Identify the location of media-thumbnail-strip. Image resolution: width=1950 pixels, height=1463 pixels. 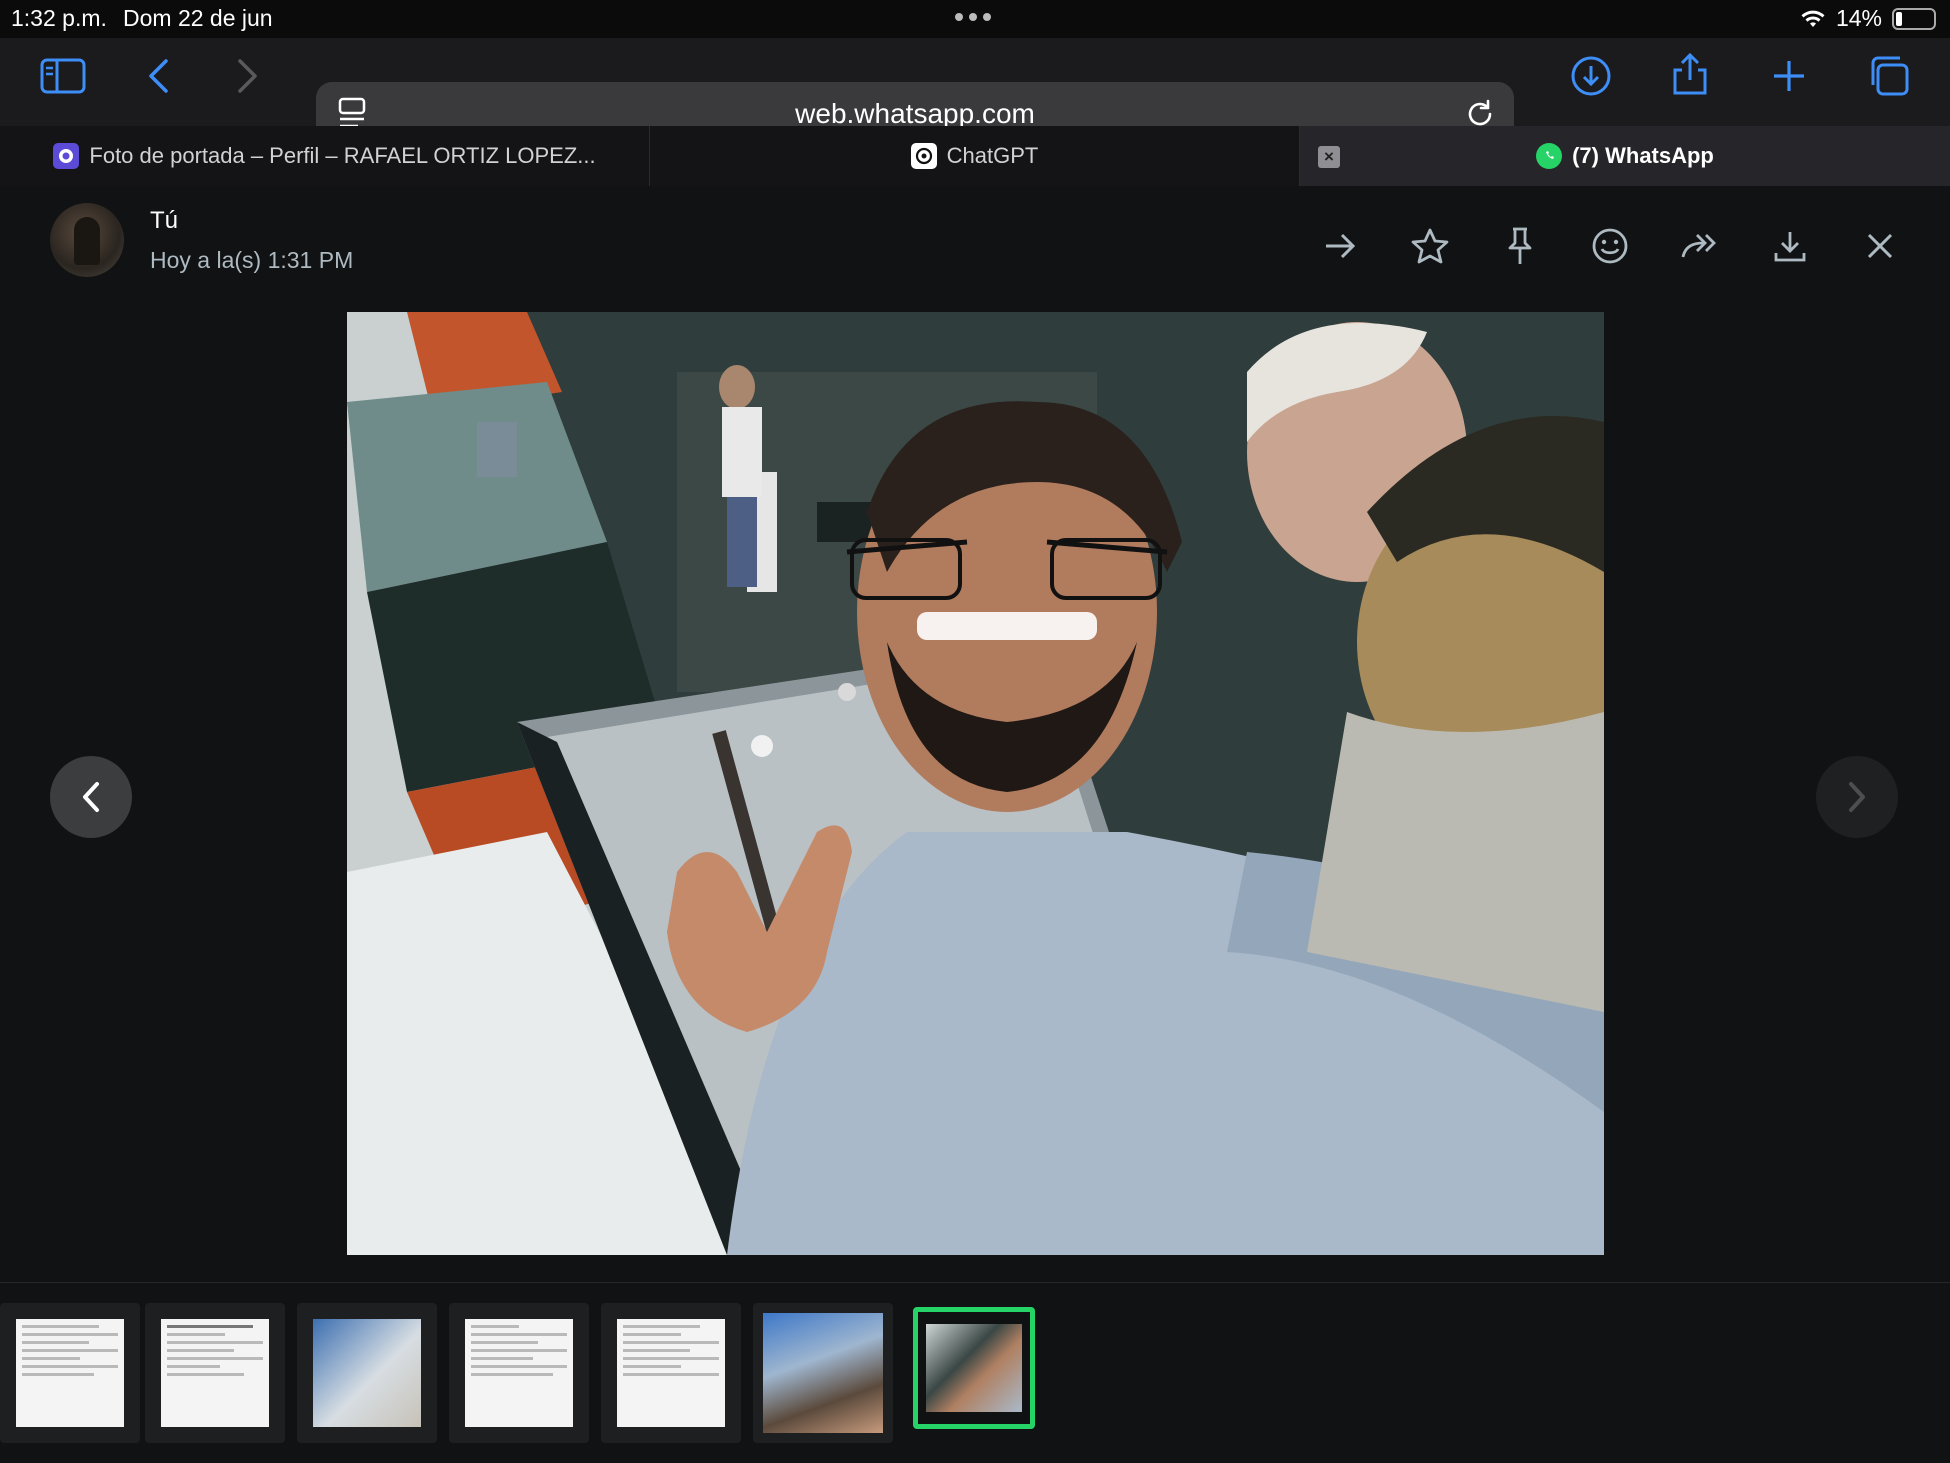
(975, 1372).